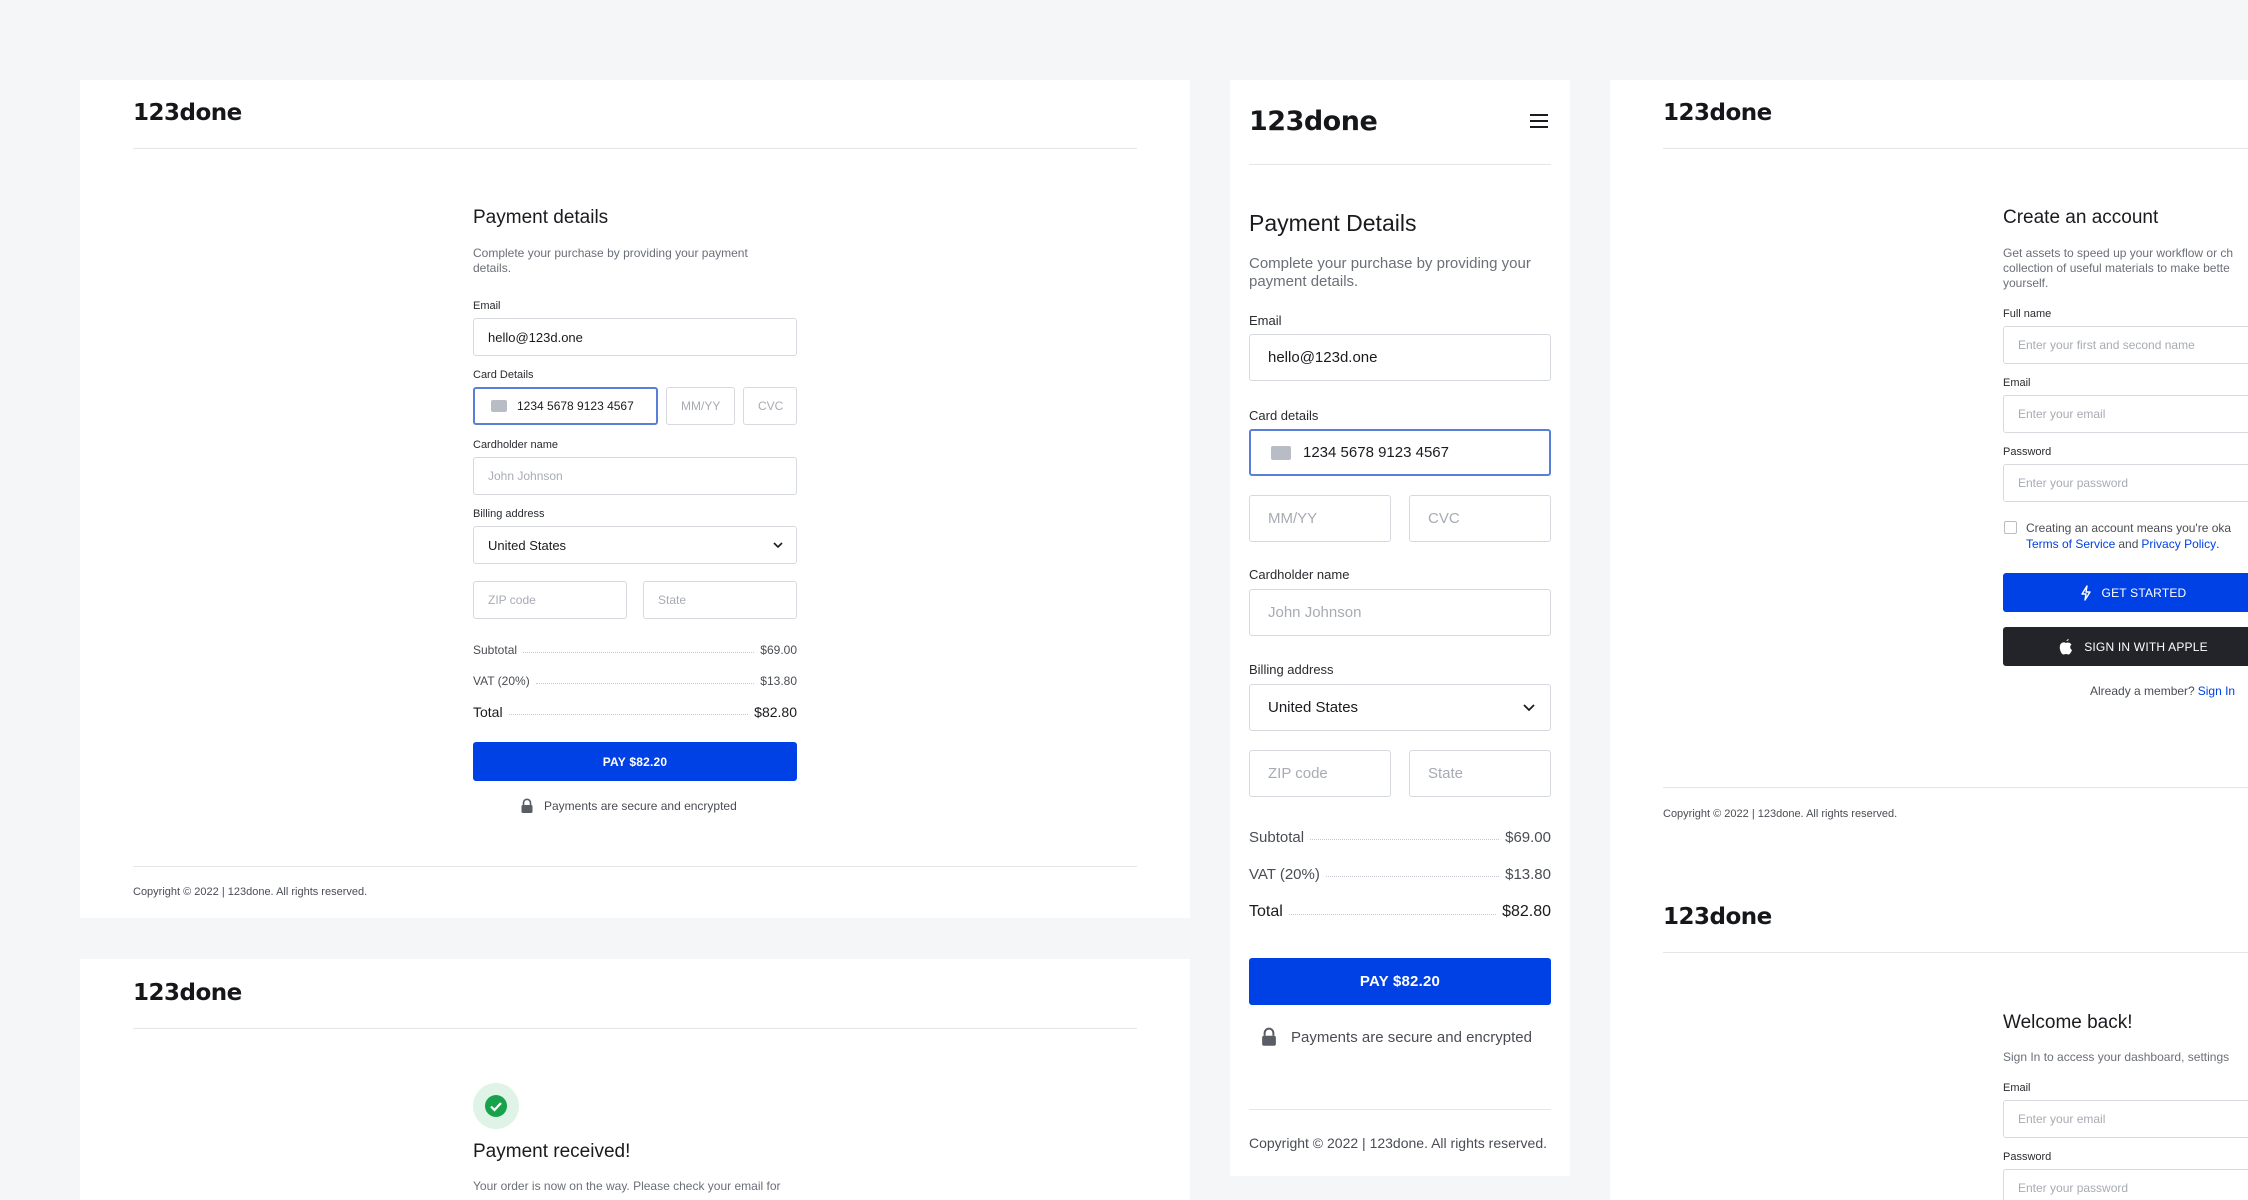 The image size is (2248, 1200). Describe the element at coordinates (2027, 314) in the screenshot. I see `fullname-label: Full name` at that location.